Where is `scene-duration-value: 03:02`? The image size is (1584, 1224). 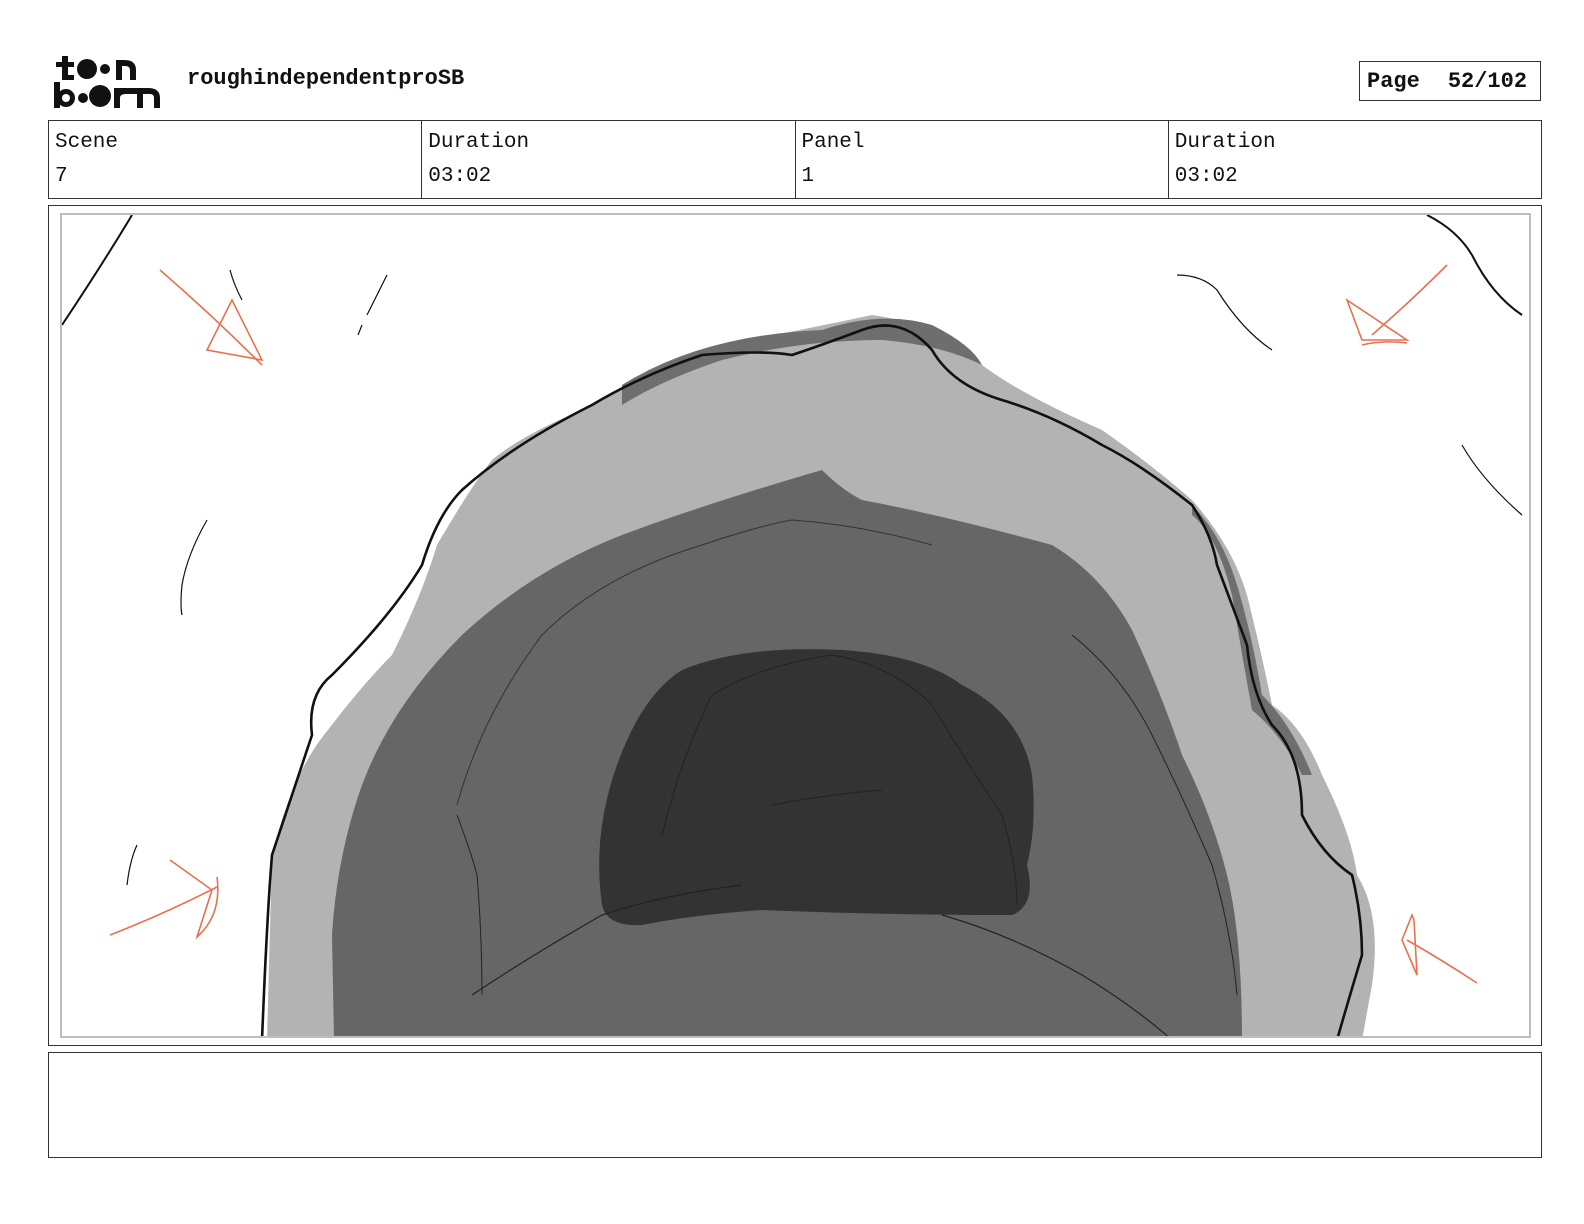
scene-duration-value: 03:02 is located at coordinates (460, 176).